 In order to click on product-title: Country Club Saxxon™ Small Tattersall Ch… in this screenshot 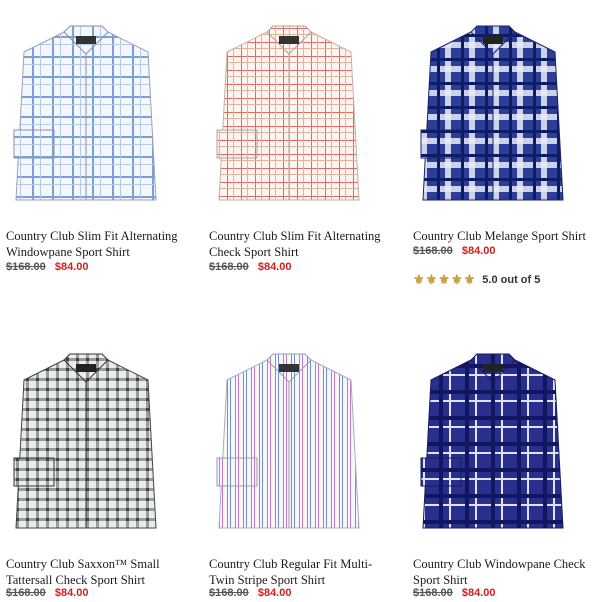, I will do `click(98, 572)`.